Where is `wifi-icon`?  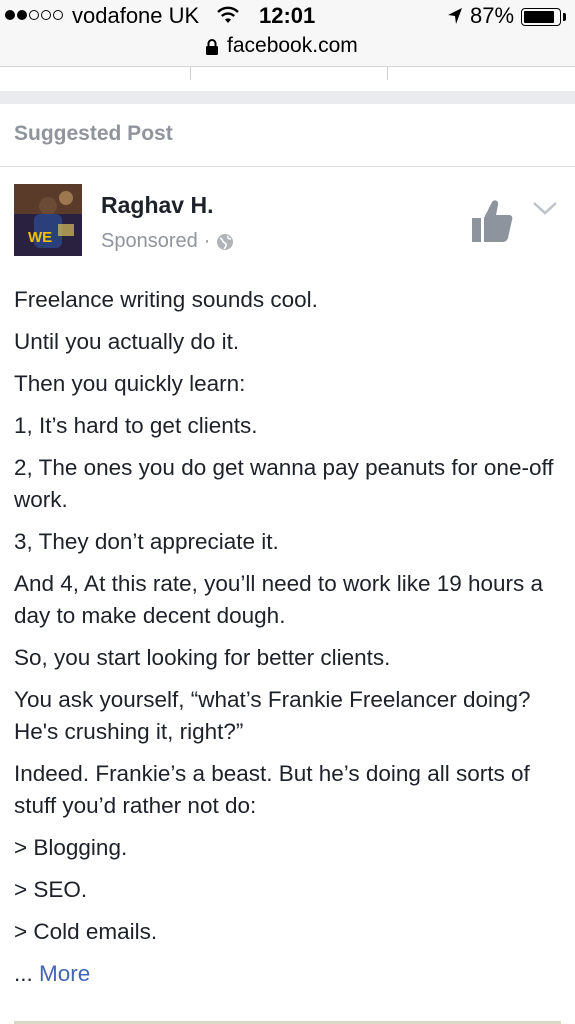
wifi-icon is located at coordinates (228, 14).